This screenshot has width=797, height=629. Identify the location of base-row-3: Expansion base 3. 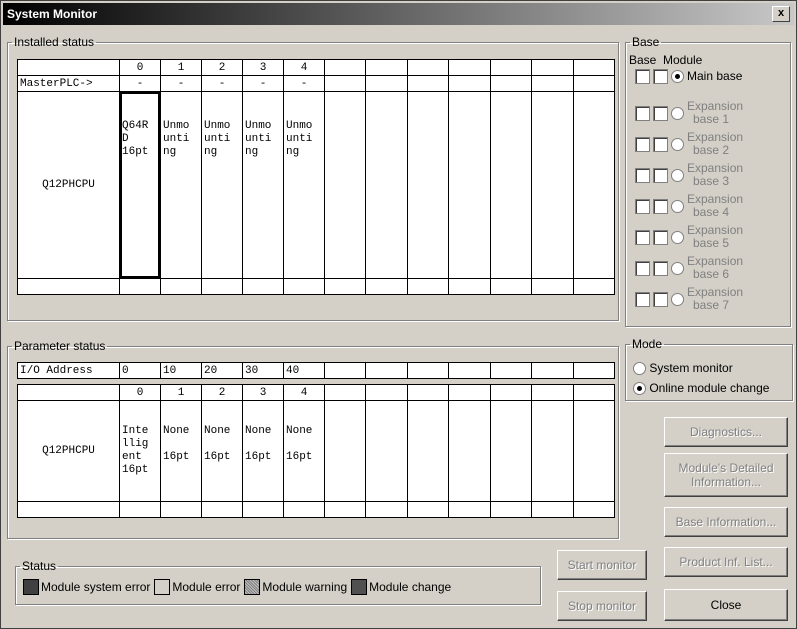
(689, 175).